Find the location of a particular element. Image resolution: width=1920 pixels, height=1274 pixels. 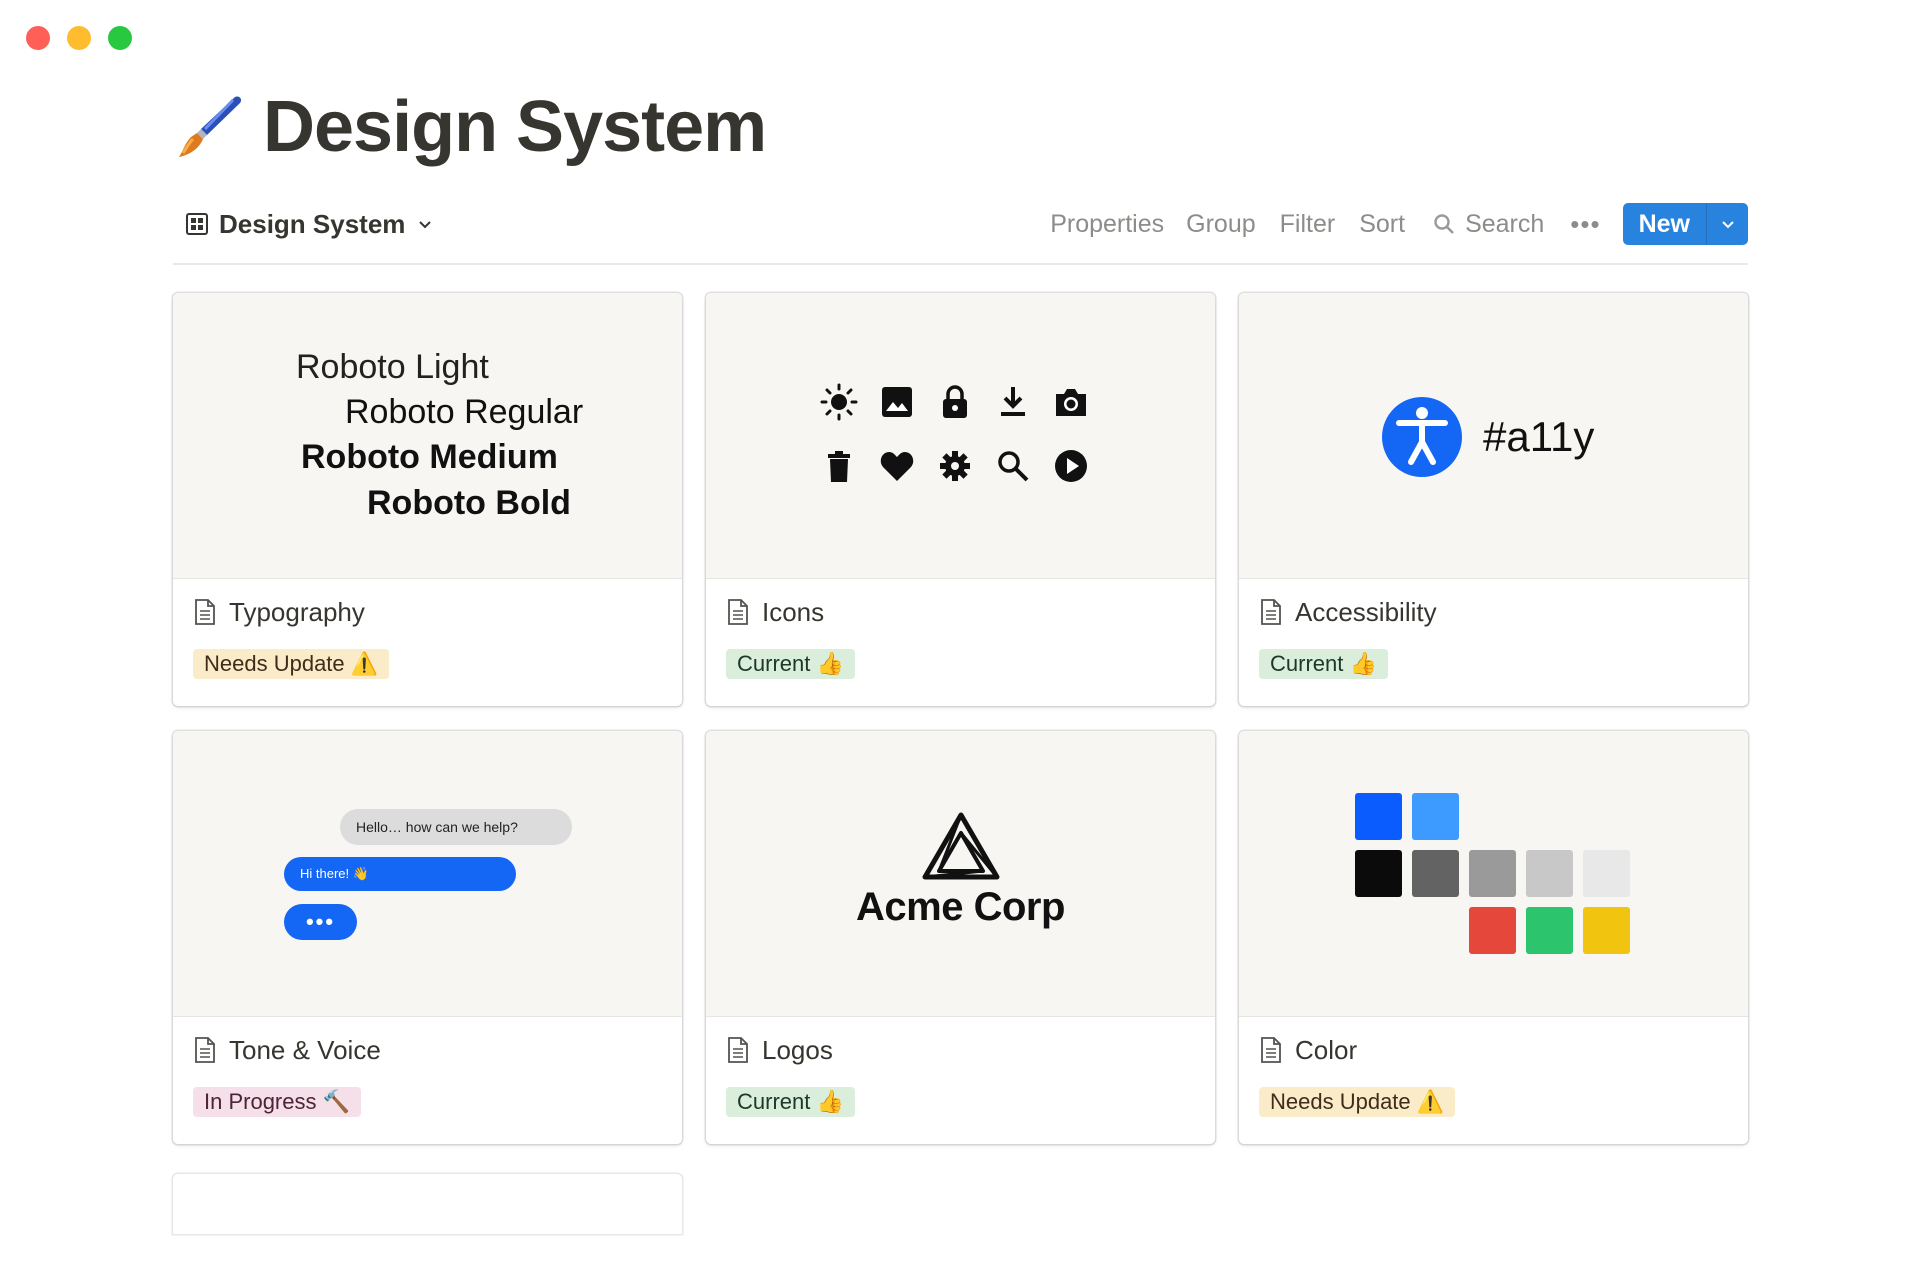

gallery-card-partial is located at coordinates (427, 1204).